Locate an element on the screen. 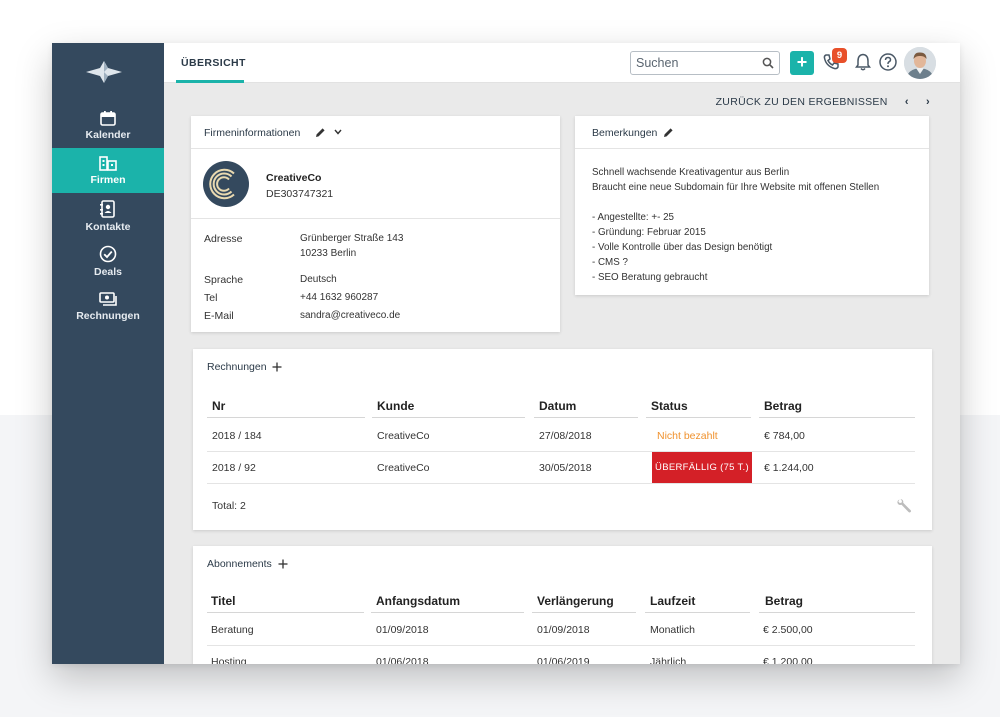  check-circle-icon is located at coordinates (108, 254).